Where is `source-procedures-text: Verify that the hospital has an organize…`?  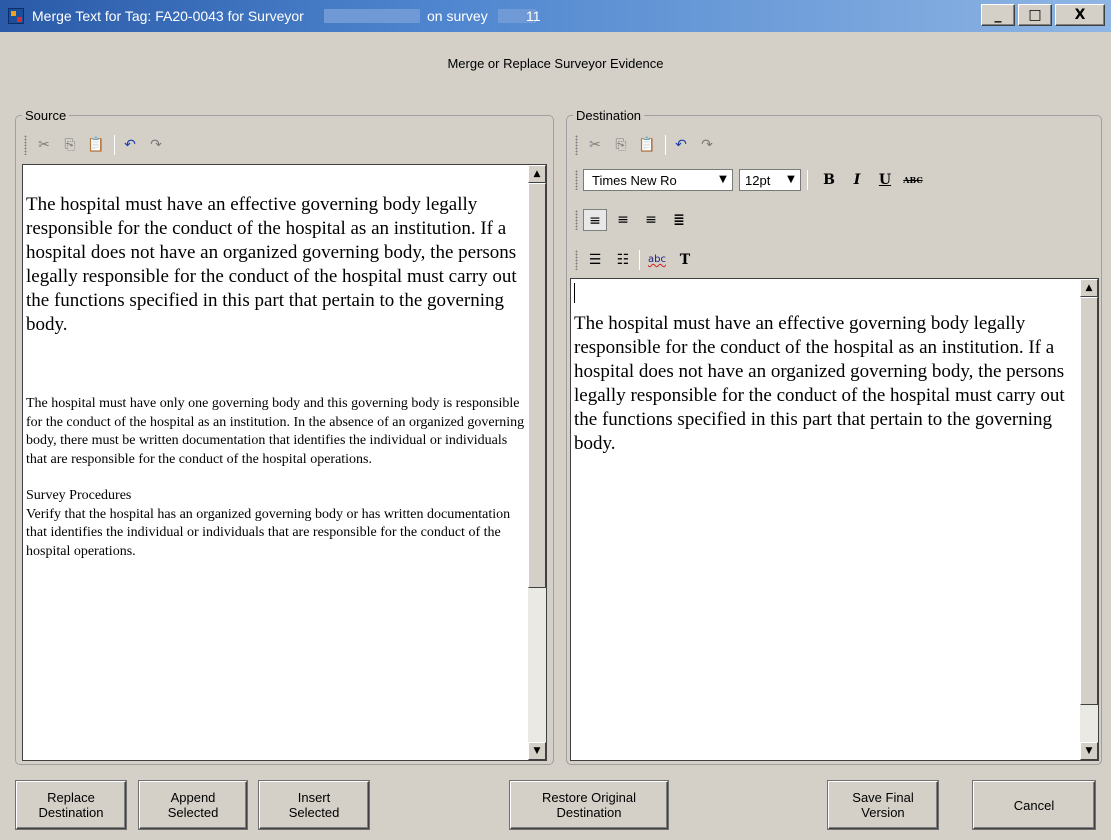 source-procedures-text: Verify that the hospital has an organize… is located at coordinates (268, 532).